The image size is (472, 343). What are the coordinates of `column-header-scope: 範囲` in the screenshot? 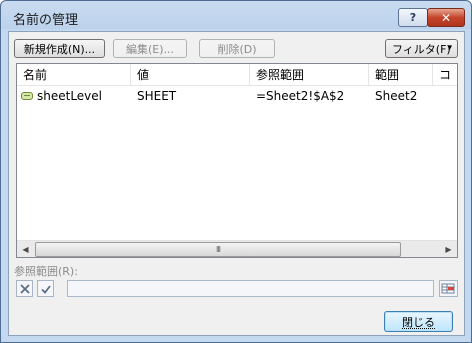 It's located at (401, 74).